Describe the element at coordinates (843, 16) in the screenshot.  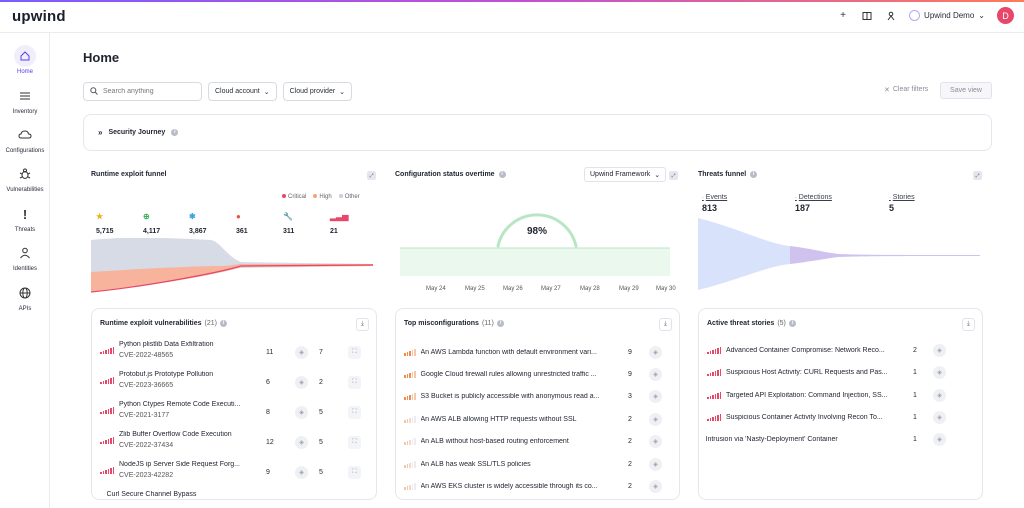
I see `plus-icon: +` at that location.